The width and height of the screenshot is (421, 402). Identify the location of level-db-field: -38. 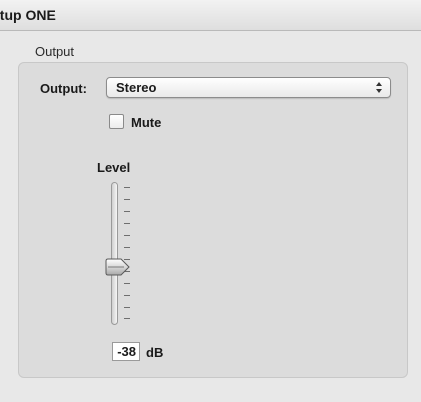
(126, 351).